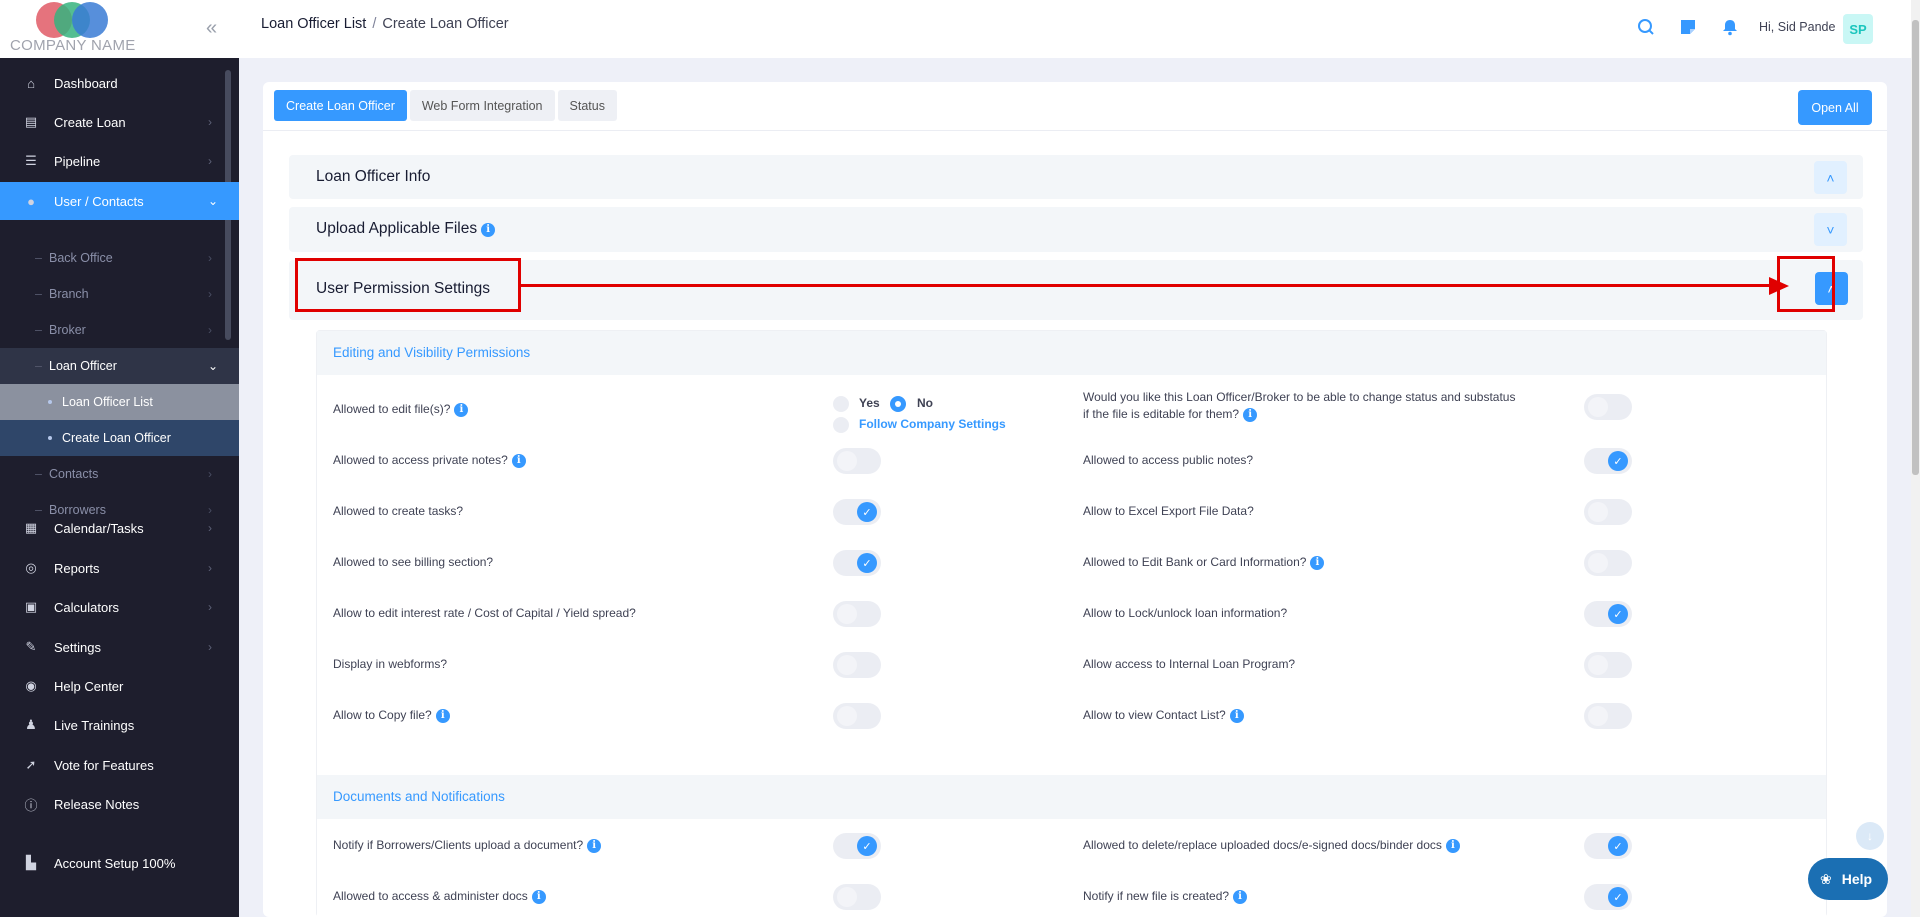  Describe the element at coordinates (841, 404) in the screenshot. I see `radio-yes` at that location.